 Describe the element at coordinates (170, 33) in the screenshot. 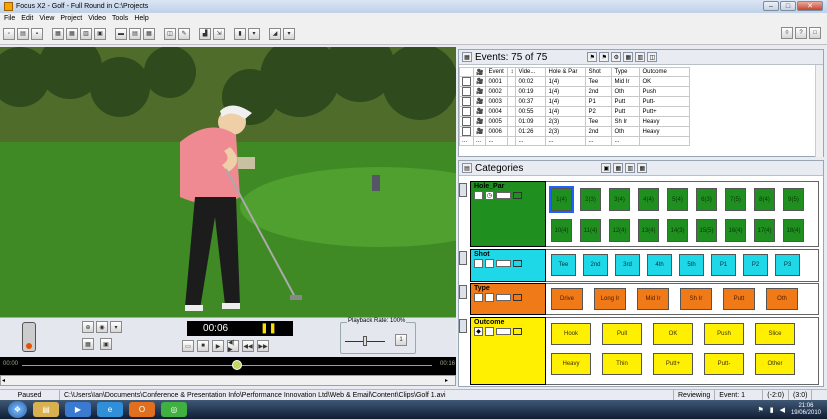

I see `capture-icon: ◫` at that location.